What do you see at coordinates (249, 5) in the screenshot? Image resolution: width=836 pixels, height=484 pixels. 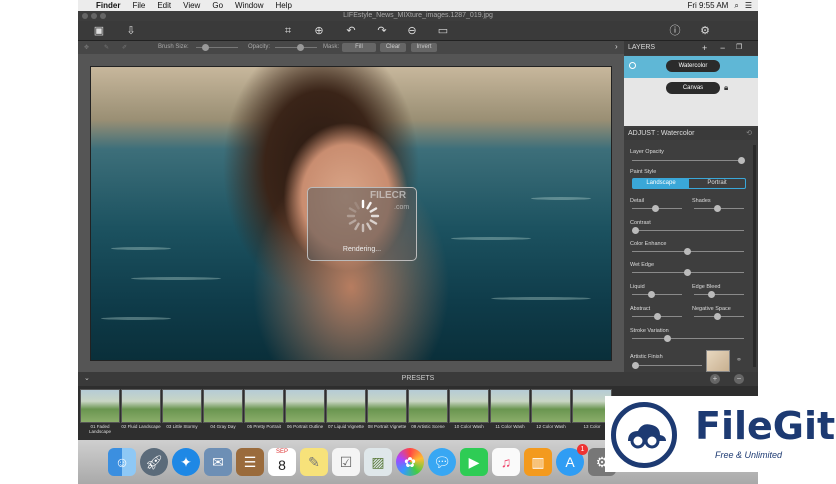 I see `menu-window: Window` at bounding box center [249, 5].